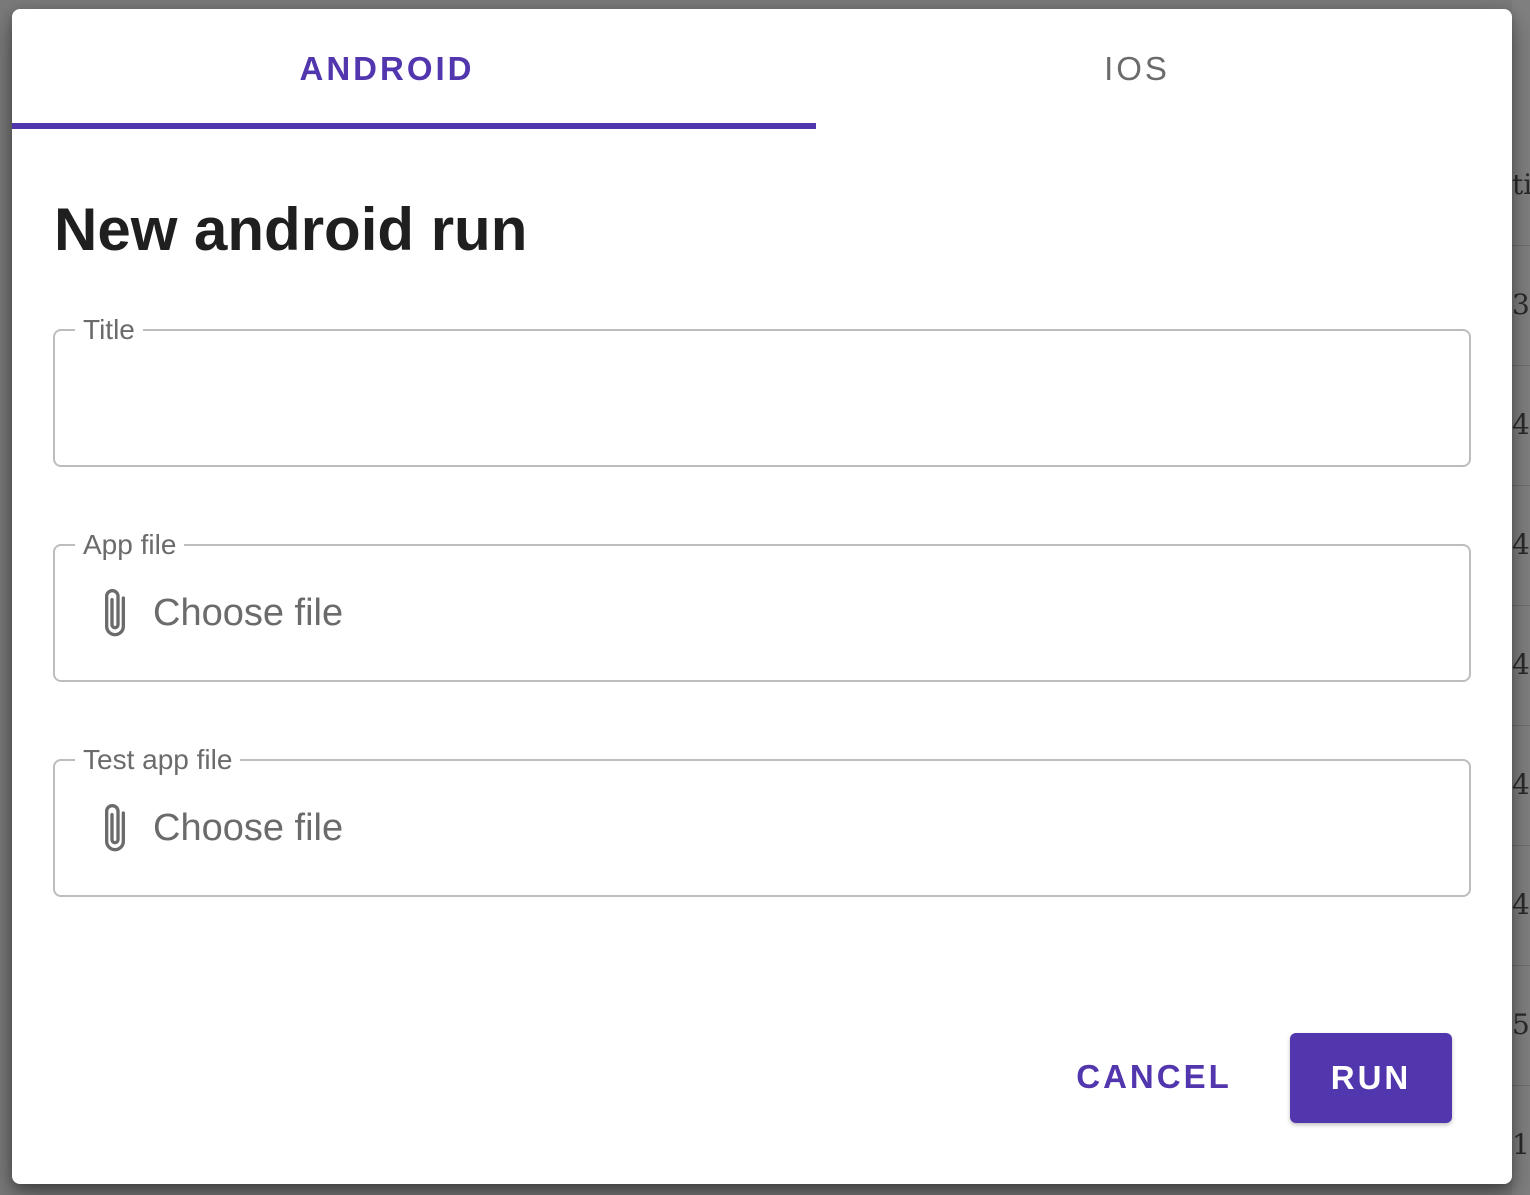  I want to click on background-table-edge: ti 3: 4: 4: 4: 4: 4: 5: 1:, so click(1521, 597).